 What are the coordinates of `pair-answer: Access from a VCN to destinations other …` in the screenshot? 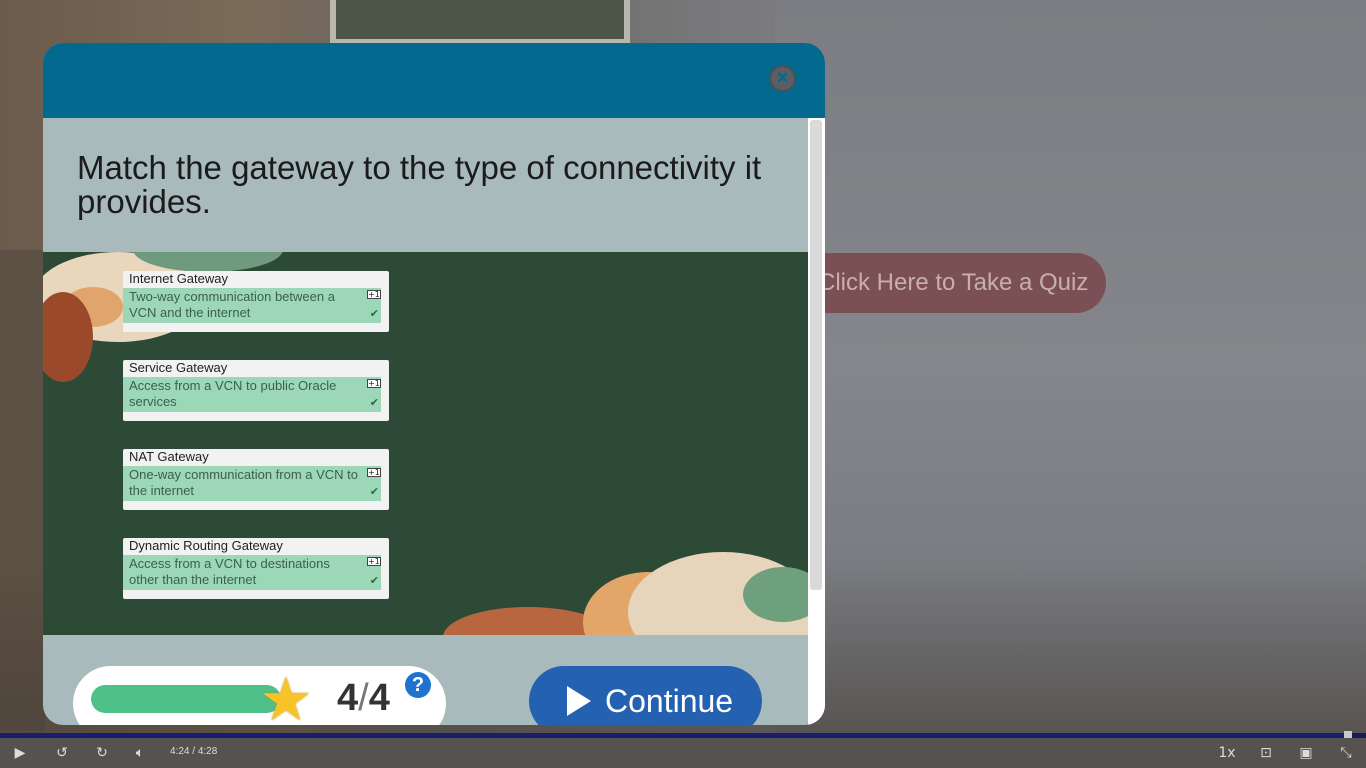 It's located at (252, 572).